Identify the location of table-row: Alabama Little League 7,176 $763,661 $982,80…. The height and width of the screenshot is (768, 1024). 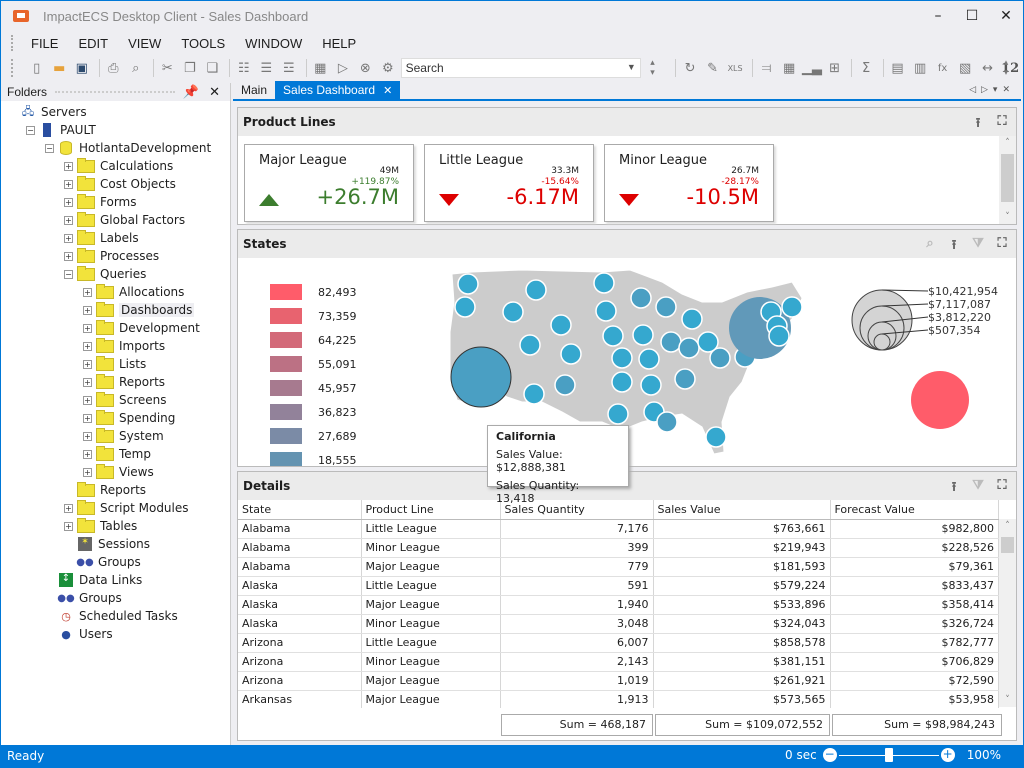
(618, 529).